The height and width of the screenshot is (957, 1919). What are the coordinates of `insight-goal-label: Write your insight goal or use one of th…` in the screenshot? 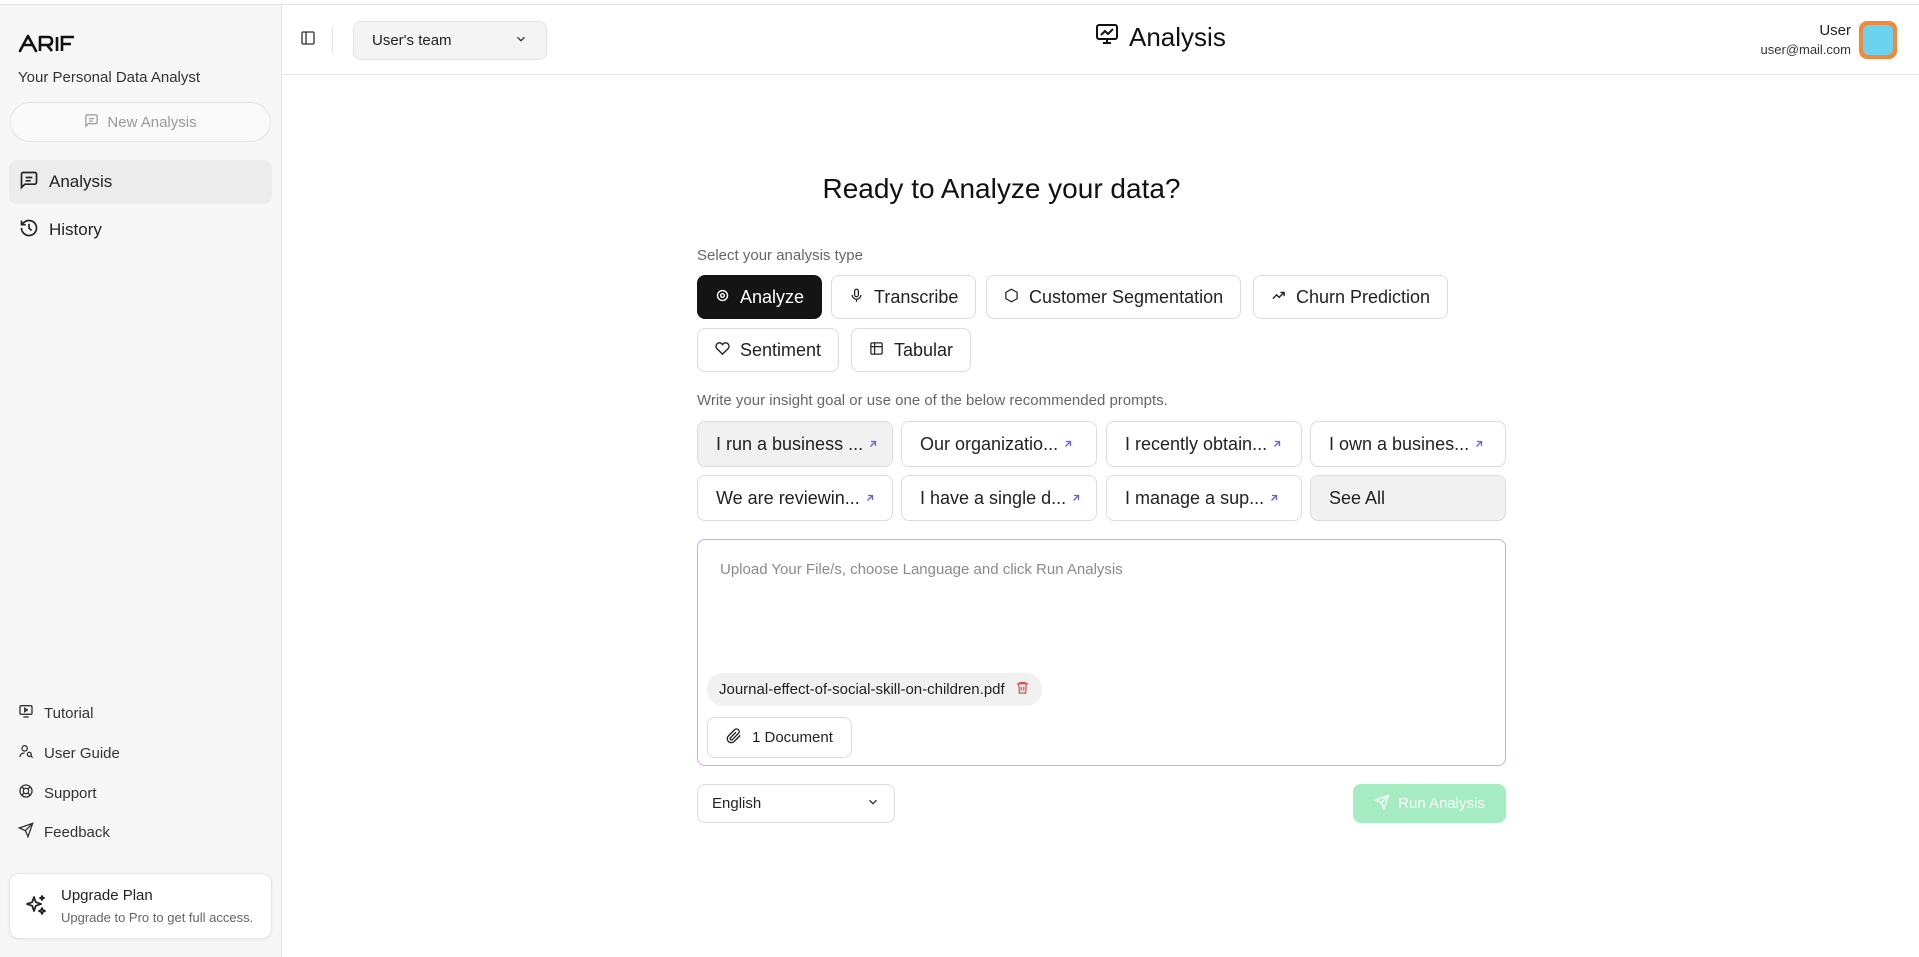 It's located at (932, 400).